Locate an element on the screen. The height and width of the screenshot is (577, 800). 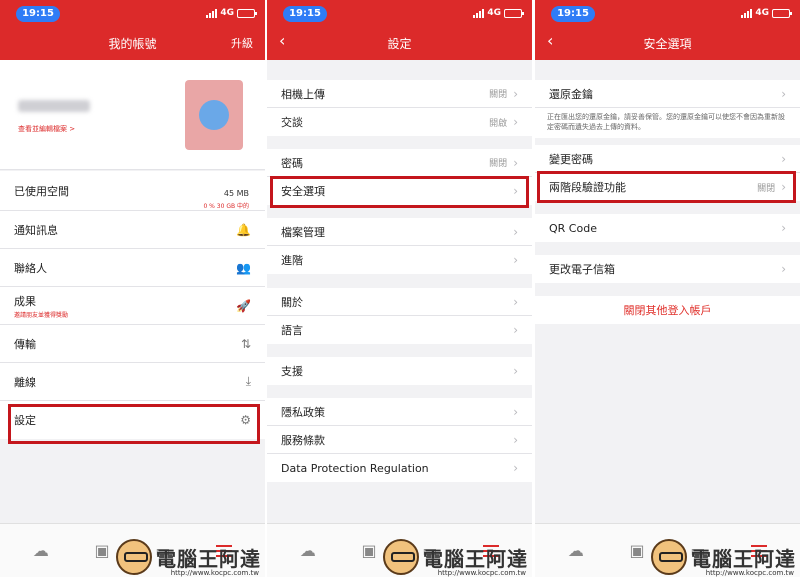
upgrade-button: 升級 is located at coordinates (242, 43).